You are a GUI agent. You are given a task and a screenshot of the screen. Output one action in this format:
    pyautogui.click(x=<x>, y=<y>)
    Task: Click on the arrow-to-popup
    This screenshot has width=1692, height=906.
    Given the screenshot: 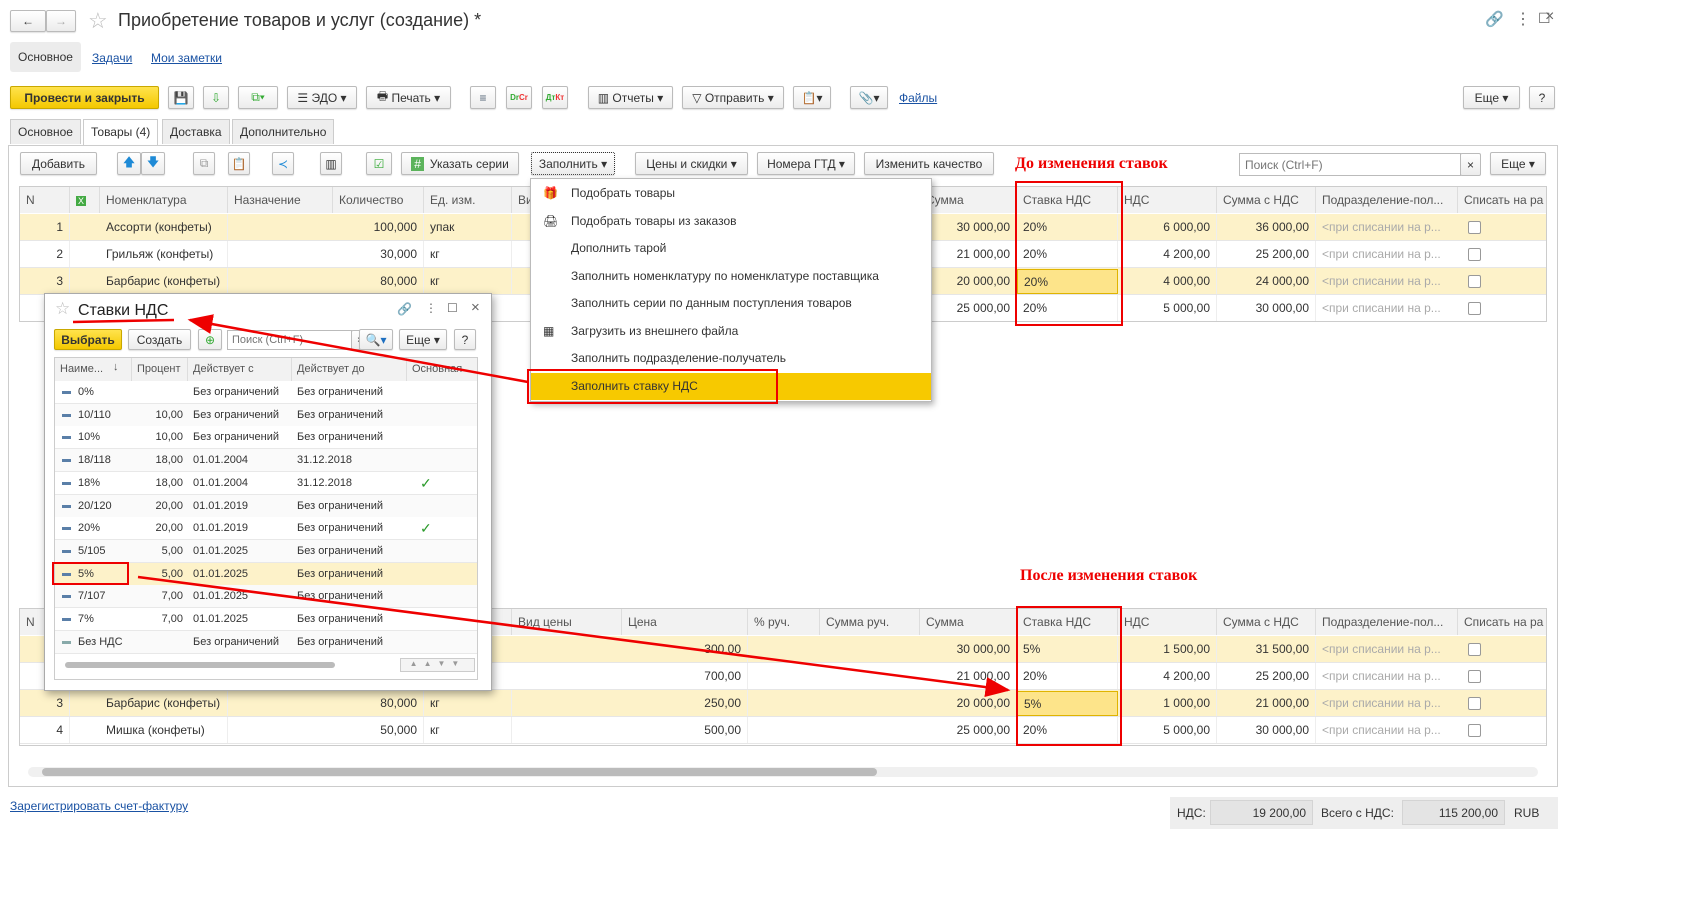 What is the action you would take?
    pyautogui.click(x=358, y=349)
    